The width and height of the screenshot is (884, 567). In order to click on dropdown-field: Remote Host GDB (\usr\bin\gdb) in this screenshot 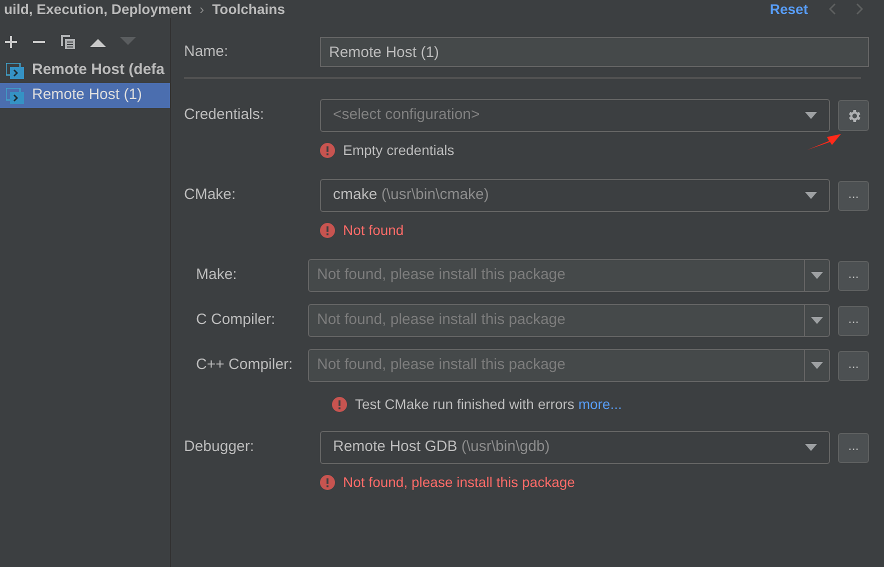, I will do `click(575, 447)`.